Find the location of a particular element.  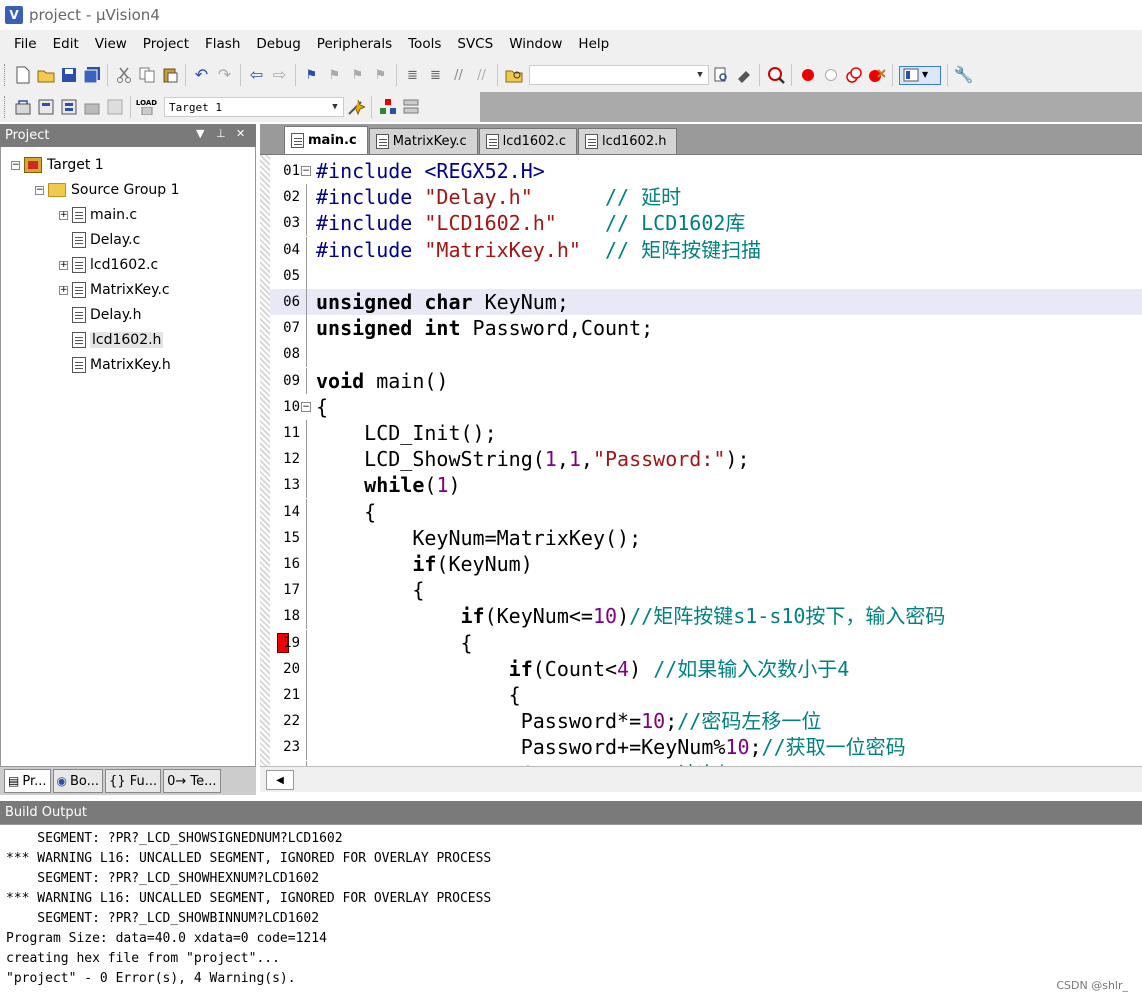

menu-view: View is located at coordinates (111, 44).